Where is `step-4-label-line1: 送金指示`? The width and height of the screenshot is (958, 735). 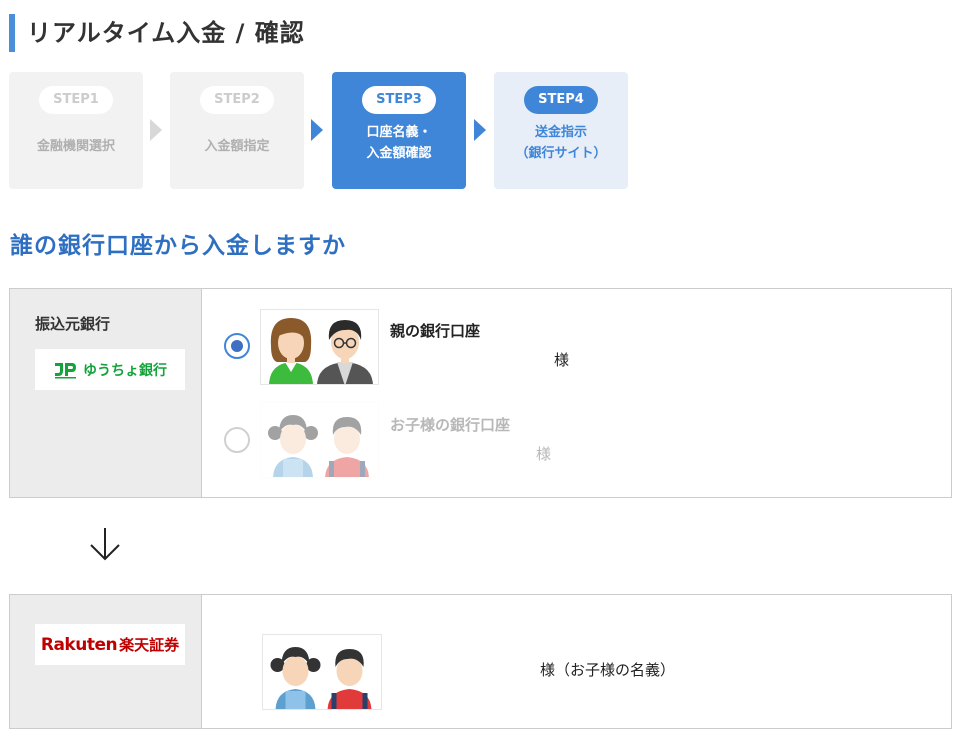
step-4-label-line1: 送金指示 is located at coordinates (560, 132).